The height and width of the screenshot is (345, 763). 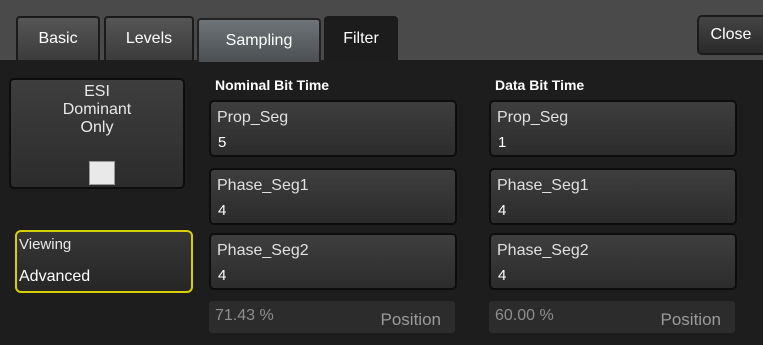 What do you see at coordinates (502, 275) in the screenshot?
I see `data-phase-seg2-value: 4` at bounding box center [502, 275].